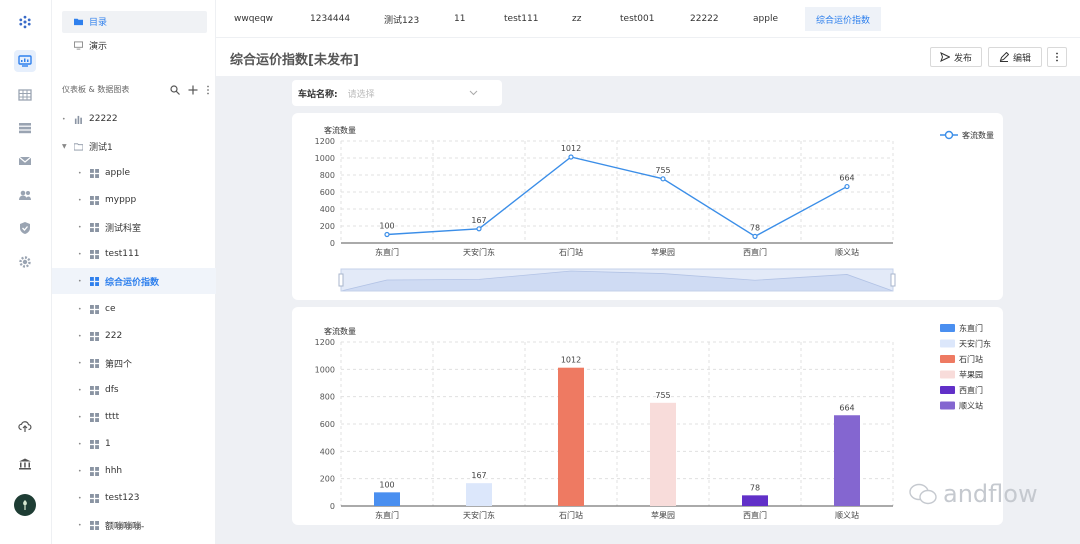 The height and width of the screenshot is (544, 1080). Describe the element at coordinates (134, 146) in the screenshot. I see `tree-item: ▼ 测试1` at that location.